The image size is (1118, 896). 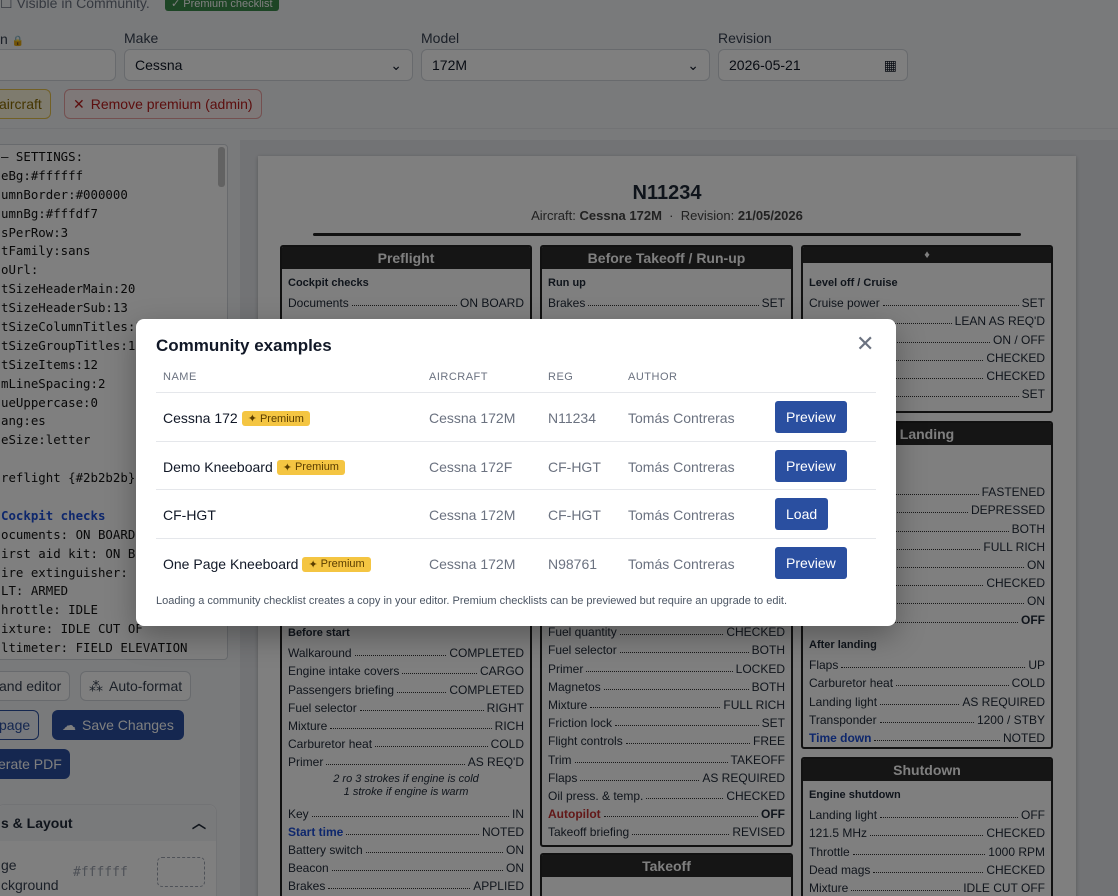 I want to click on header-aircraft: AIRCRAFT, so click(x=458, y=377).